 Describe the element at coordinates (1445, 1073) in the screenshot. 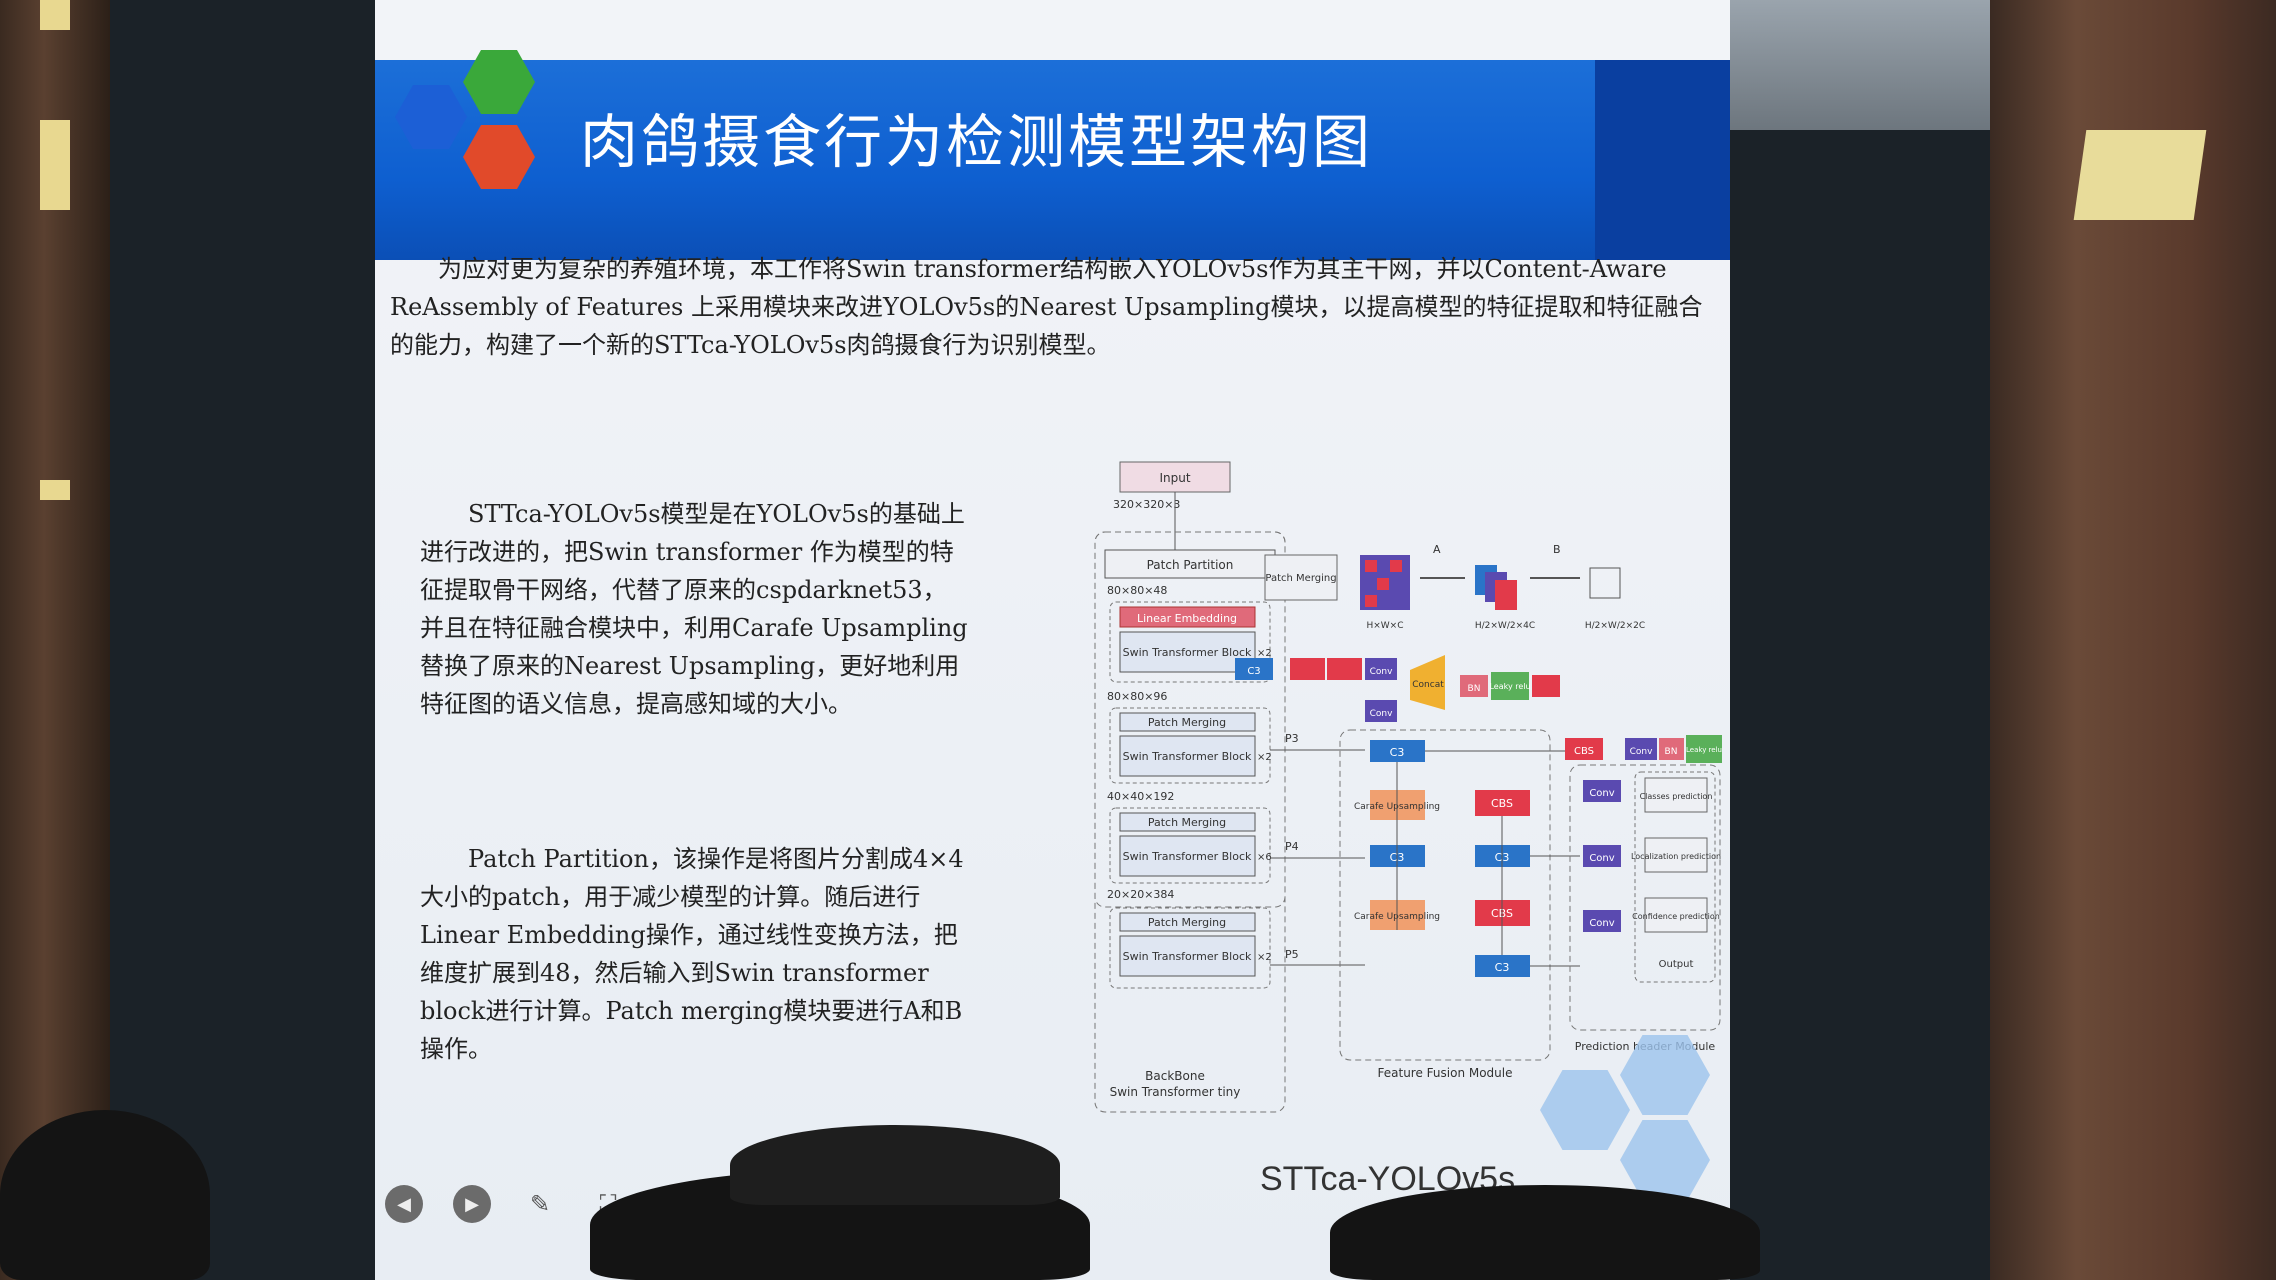

I see `feature-fusion-label: Feature Fusion Module` at that location.